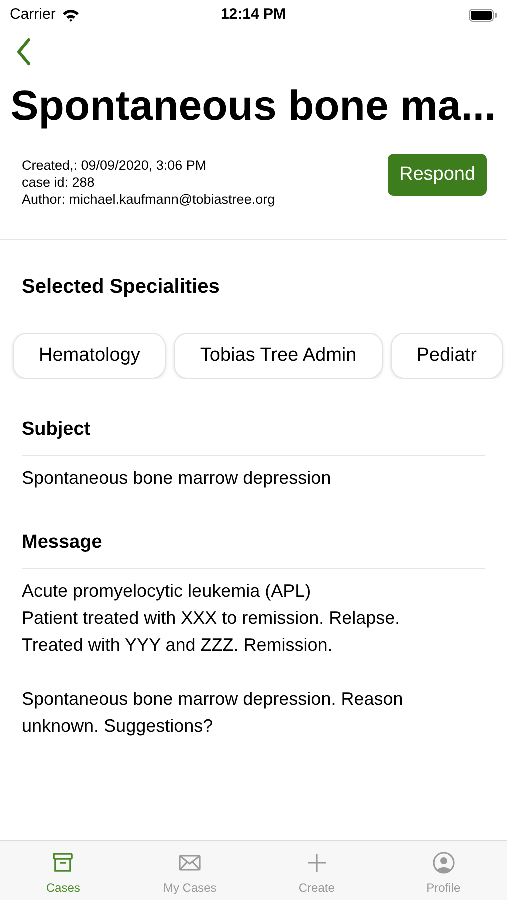  What do you see at coordinates (177, 478) in the screenshot?
I see `subject-text: Spontaneous bone marrow depression` at bounding box center [177, 478].